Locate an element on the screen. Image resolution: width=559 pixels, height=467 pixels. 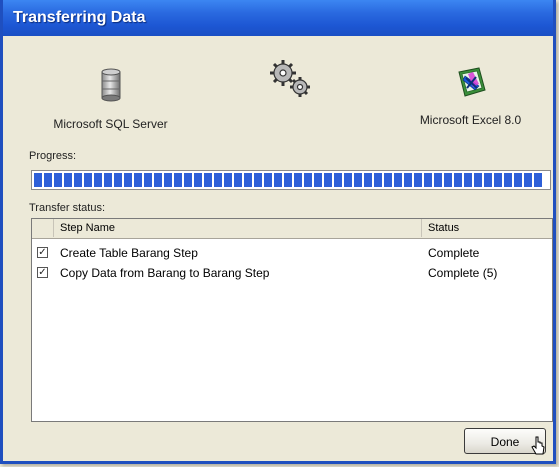
destination-label: Microsoft Excel 8.0 is located at coordinates (470, 120).